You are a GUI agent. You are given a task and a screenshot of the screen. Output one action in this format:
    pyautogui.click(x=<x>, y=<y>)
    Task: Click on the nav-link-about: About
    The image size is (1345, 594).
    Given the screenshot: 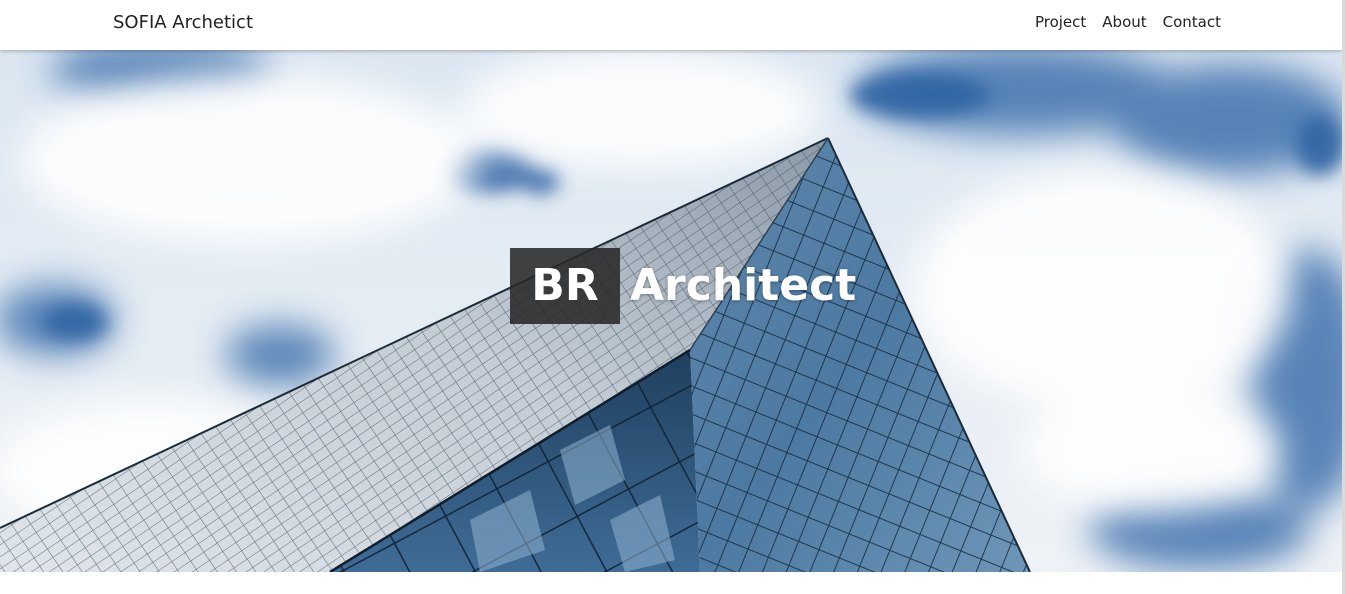 What is the action you would take?
    pyautogui.click(x=1124, y=22)
    